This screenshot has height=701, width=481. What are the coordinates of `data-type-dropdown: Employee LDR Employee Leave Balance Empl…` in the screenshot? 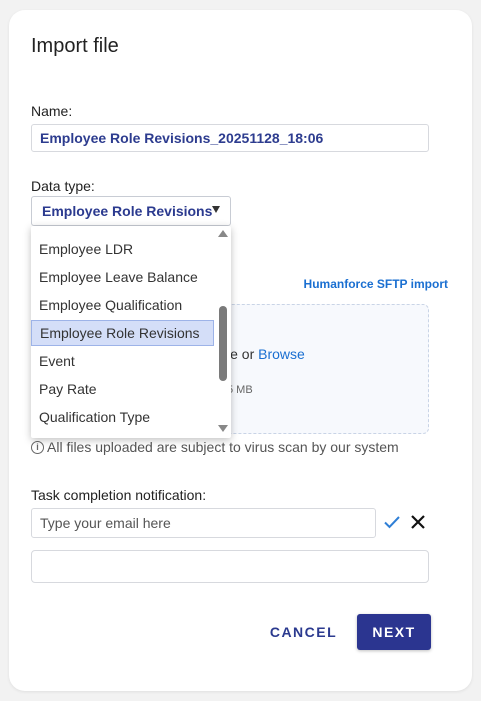 It's located at (131, 332).